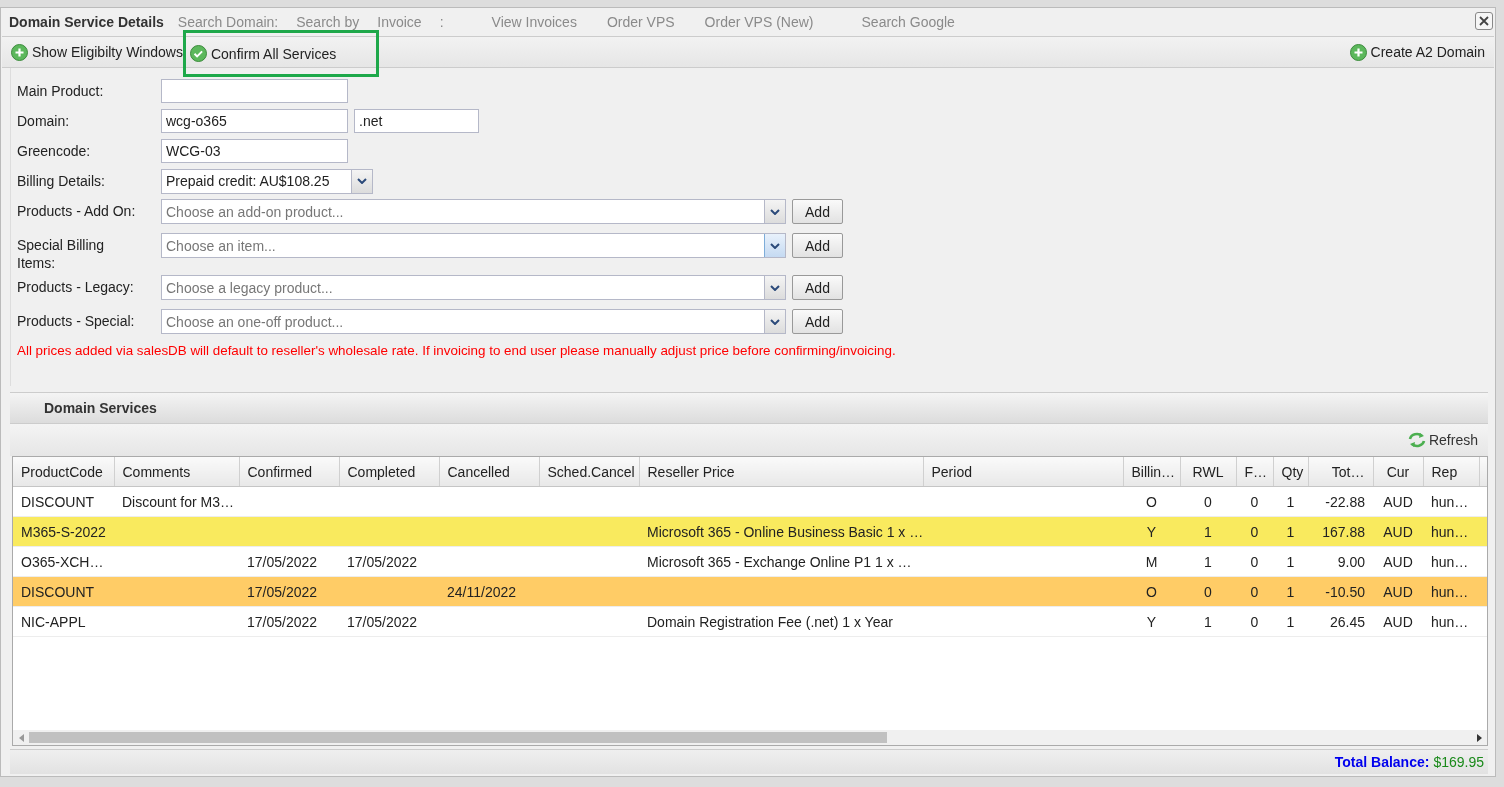 The image size is (1504, 787). What do you see at coordinates (44, 121) in the screenshot?
I see `field-label: Domain:` at bounding box center [44, 121].